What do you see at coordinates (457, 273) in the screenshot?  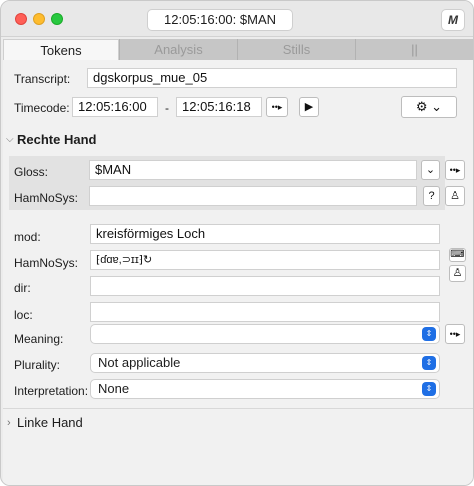 I see `figure-icon-2: ♙` at bounding box center [457, 273].